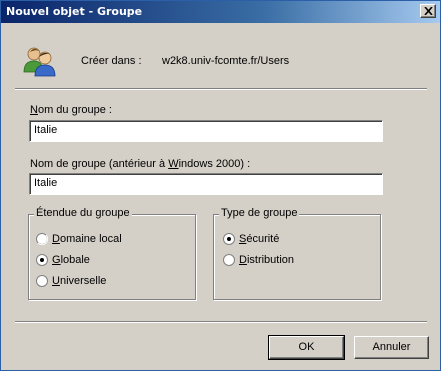 Image resolution: width=441 pixels, height=371 pixels. I want to click on scope-universal-accel: U, so click(56, 281).